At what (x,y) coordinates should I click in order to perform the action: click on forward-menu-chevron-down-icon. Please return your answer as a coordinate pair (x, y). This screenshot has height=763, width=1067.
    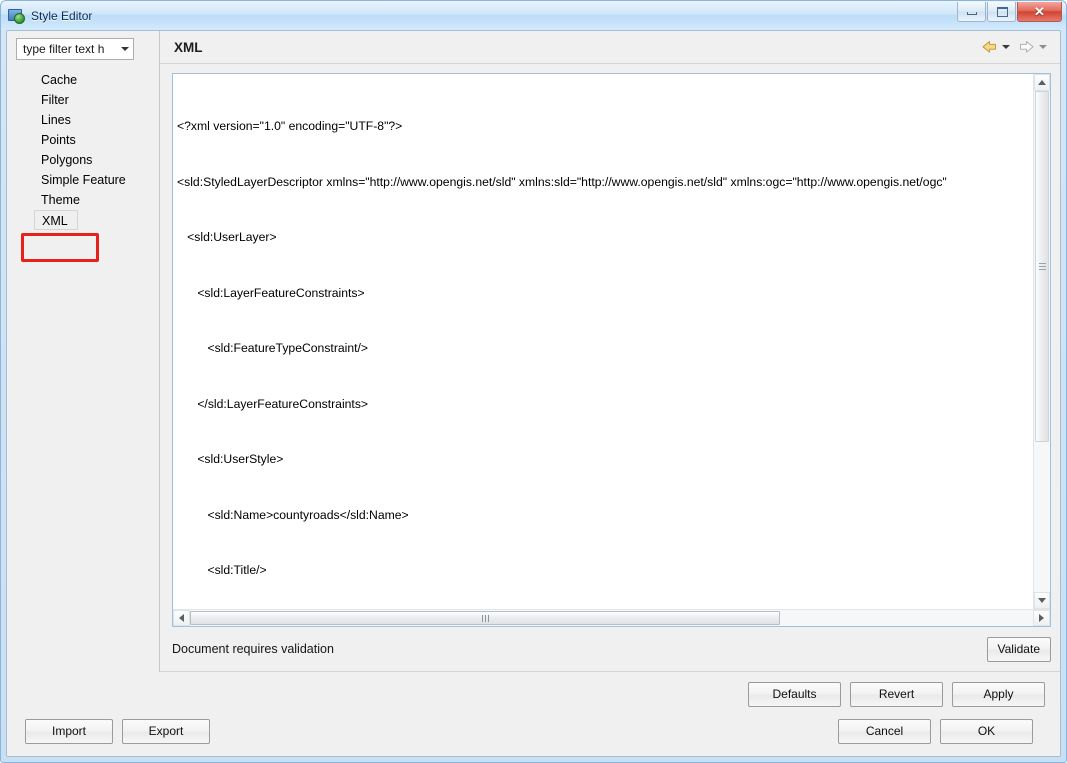
    Looking at the image, I should click on (1043, 47).